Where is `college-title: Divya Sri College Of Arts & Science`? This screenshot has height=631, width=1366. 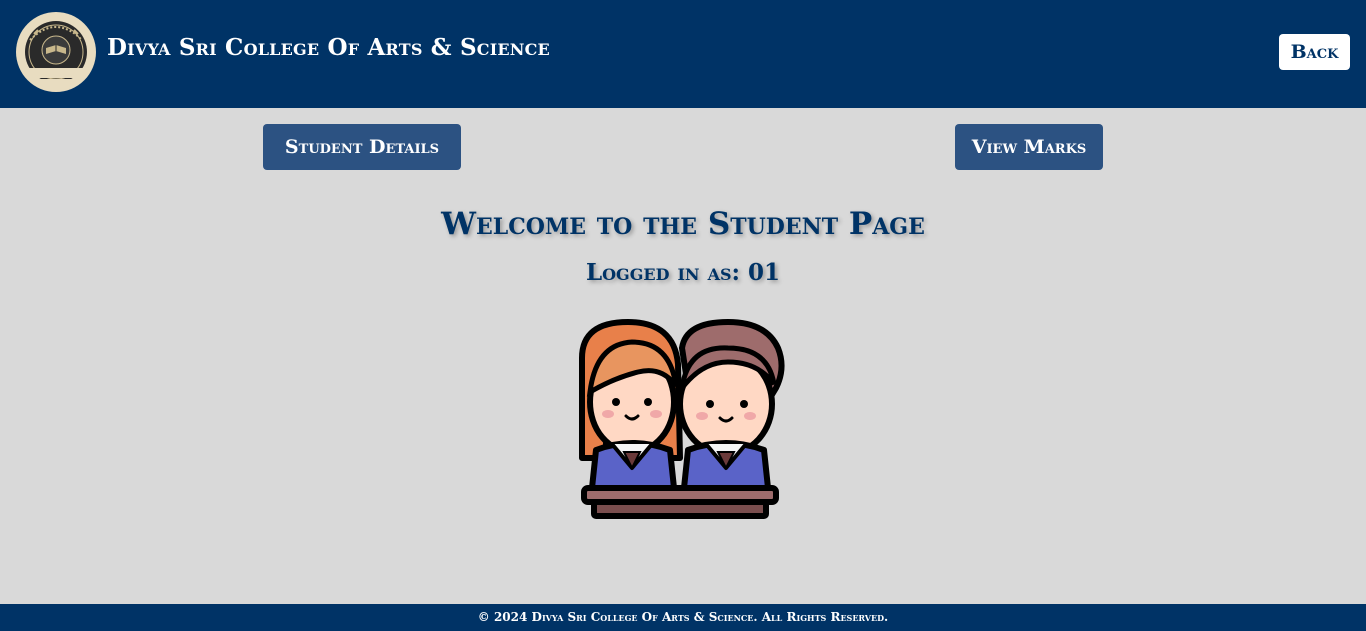
college-title: Divya Sri College Of Arts & Science is located at coordinates (328, 47).